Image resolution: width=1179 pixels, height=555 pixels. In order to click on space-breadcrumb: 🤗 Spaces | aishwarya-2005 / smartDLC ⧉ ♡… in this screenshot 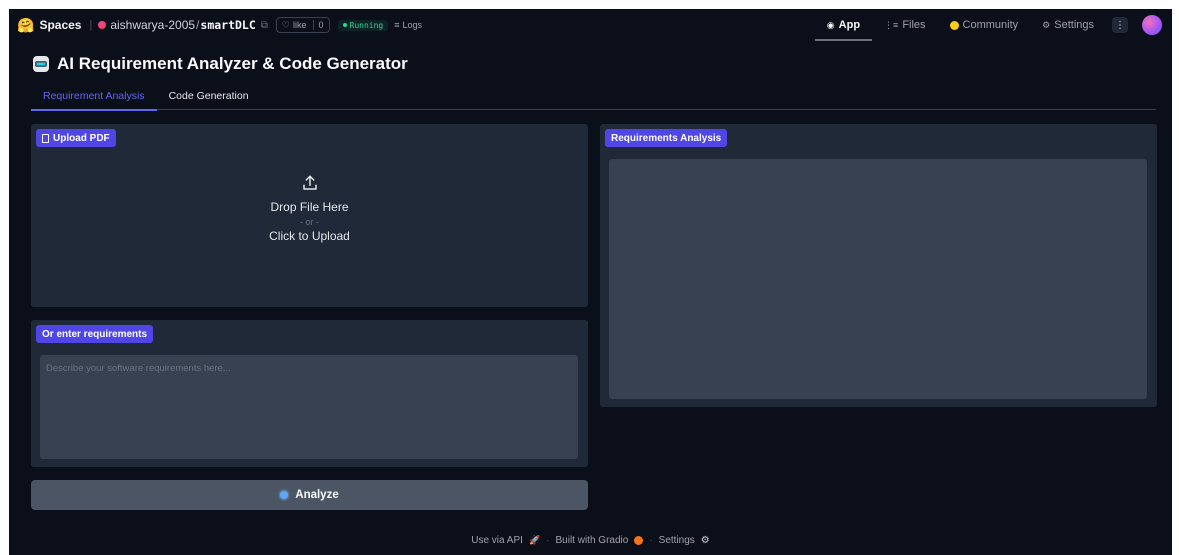, I will do `click(416, 25)`.